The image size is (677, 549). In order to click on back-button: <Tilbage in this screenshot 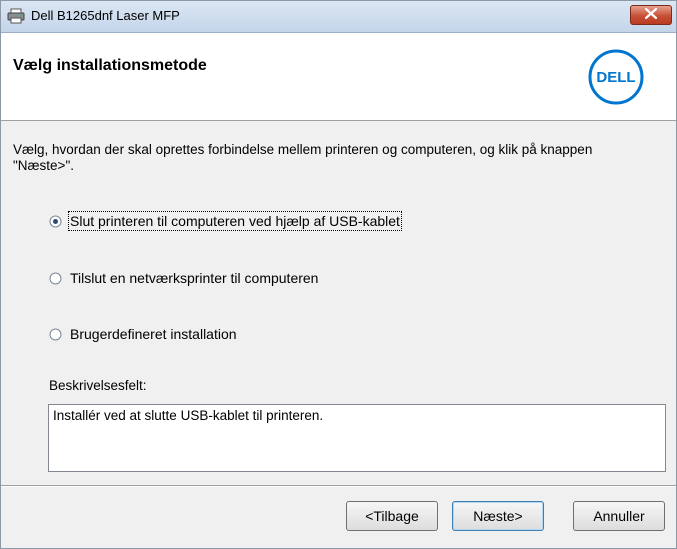, I will do `click(392, 516)`.